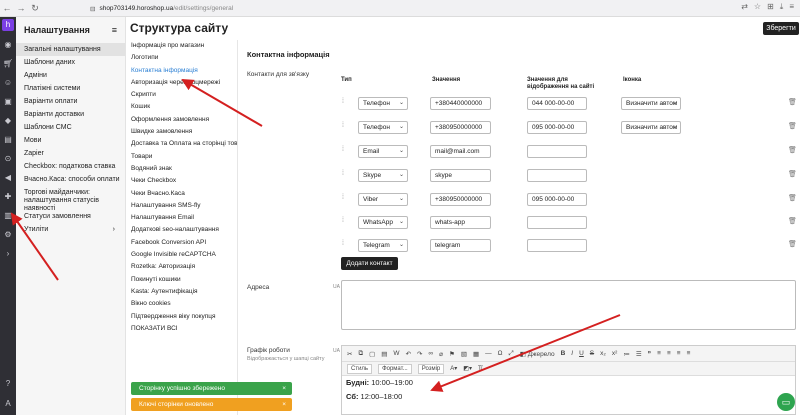  I want to click on page-info-icon: ⊟, so click(92, 9).